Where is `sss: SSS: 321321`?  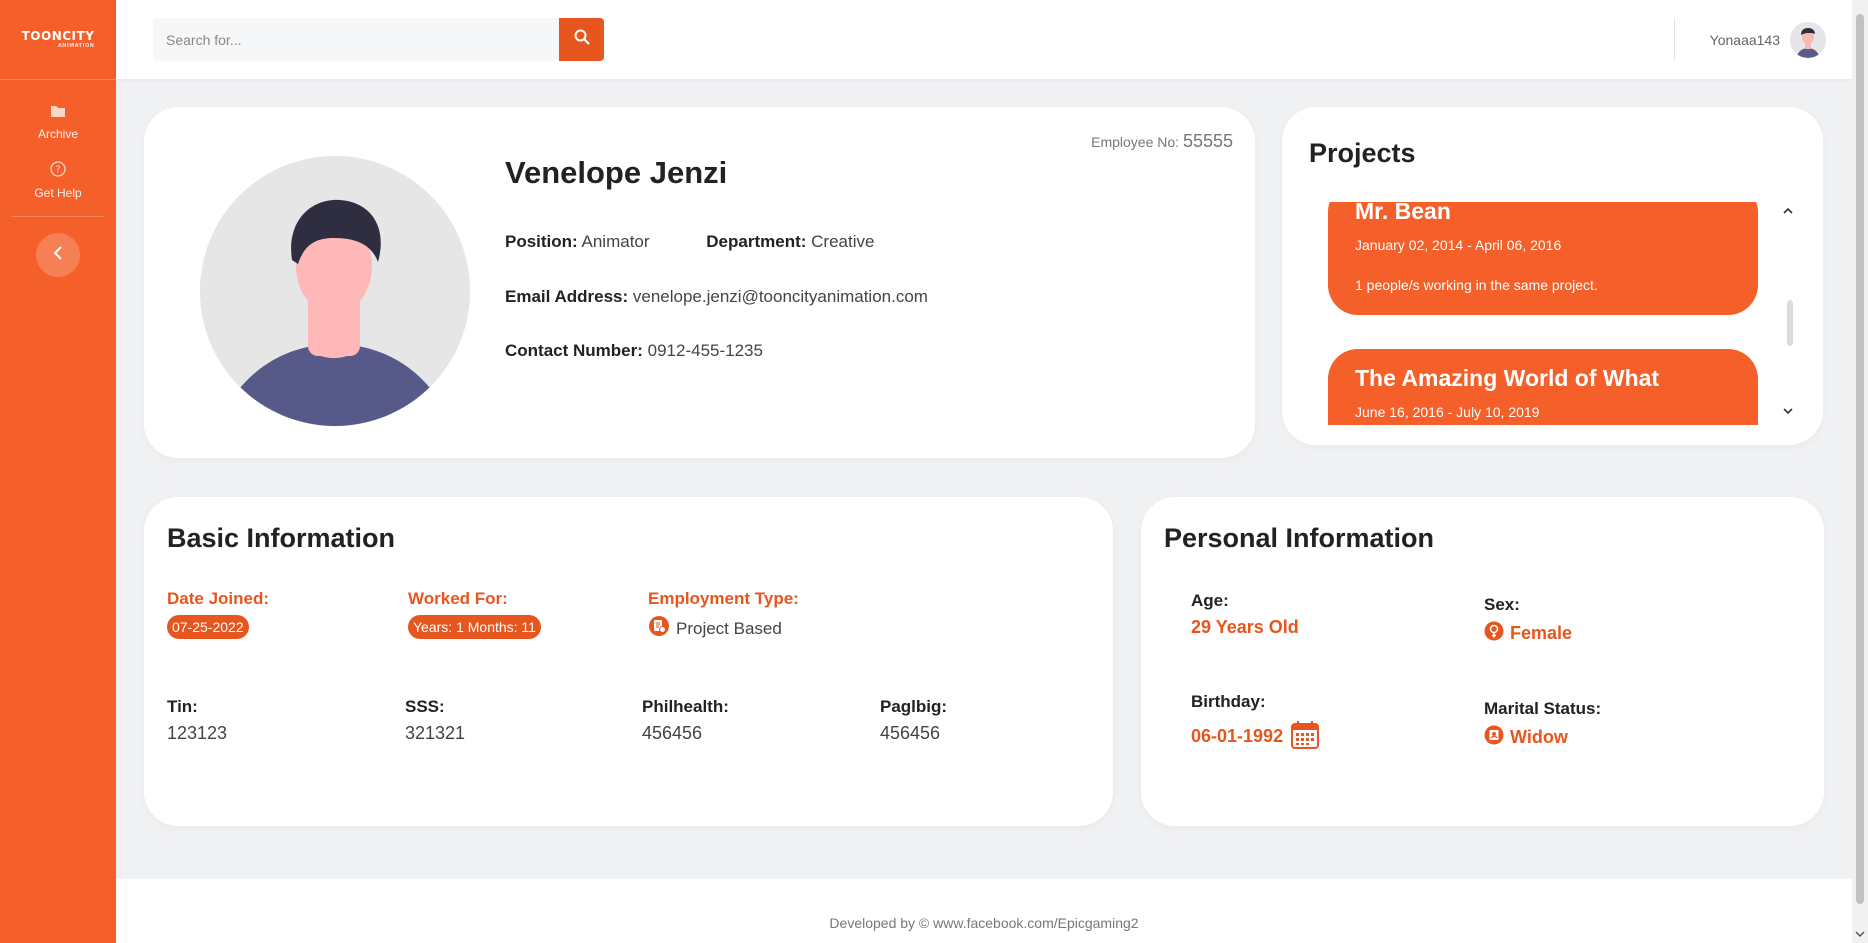 sss: SSS: 321321 is located at coordinates (435, 720).